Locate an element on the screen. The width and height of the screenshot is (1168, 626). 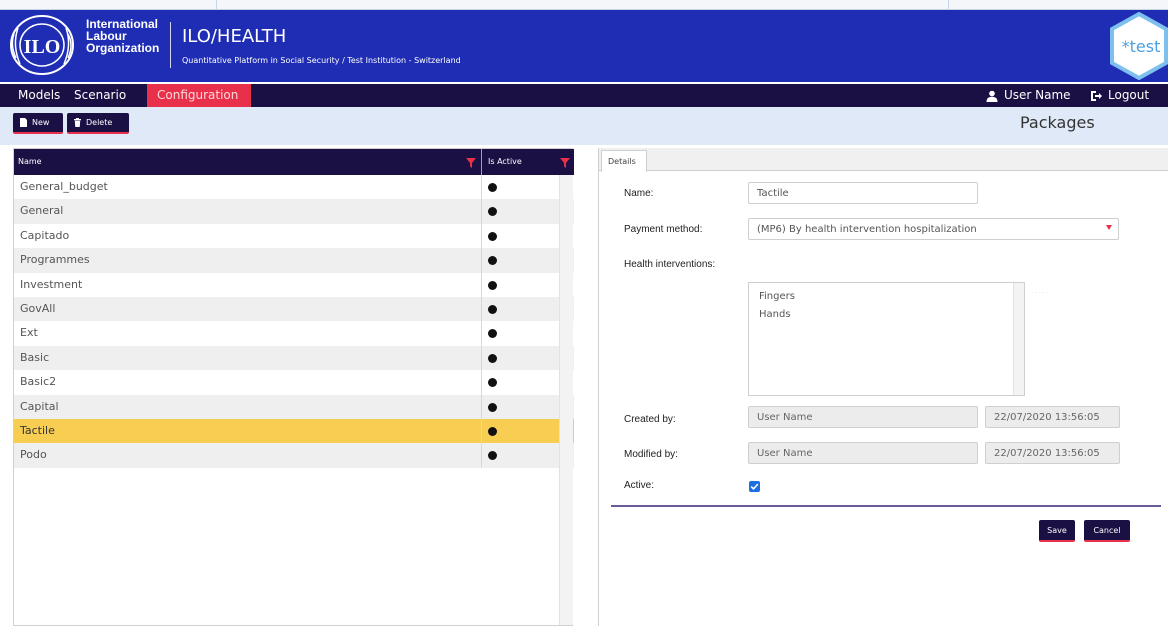
svg-text: ILO is located at coordinates (42, 47).